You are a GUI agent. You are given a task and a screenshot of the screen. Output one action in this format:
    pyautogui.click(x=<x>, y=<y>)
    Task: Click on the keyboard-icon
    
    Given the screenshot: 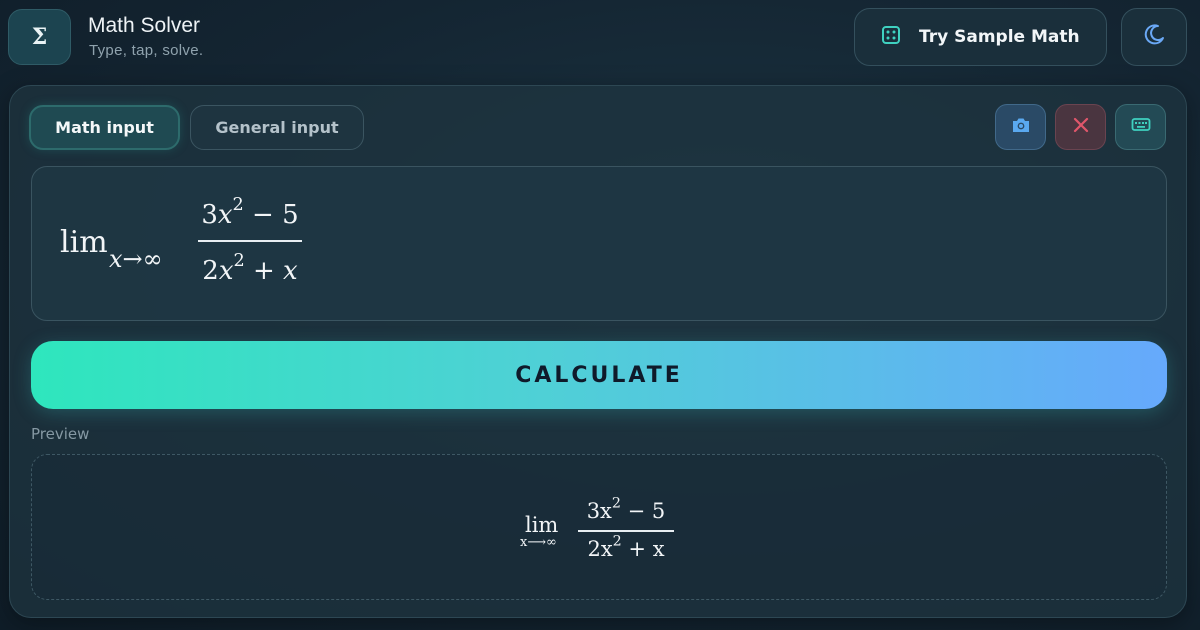 What is the action you would take?
    pyautogui.click(x=1141, y=127)
    